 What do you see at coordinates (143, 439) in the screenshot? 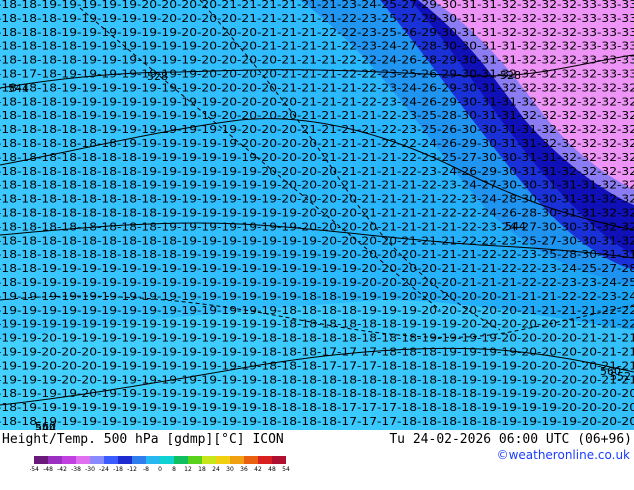
I see `map-title: Height/Temp. 500 hPa [gdmp][°C] ICON` at bounding box center [143, 439].